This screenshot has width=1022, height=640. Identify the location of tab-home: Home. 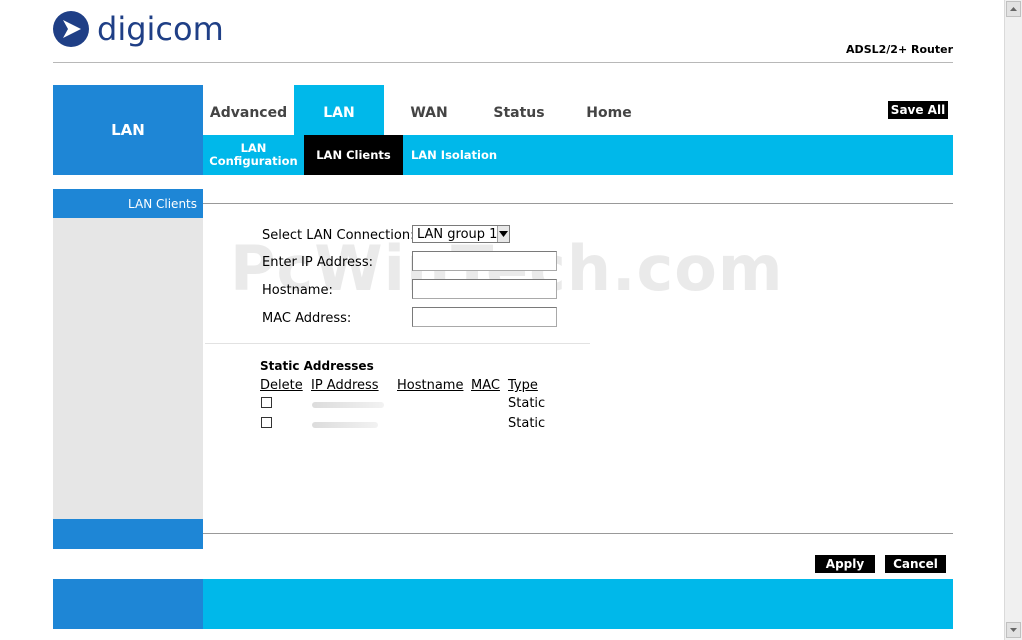
(609, 110).